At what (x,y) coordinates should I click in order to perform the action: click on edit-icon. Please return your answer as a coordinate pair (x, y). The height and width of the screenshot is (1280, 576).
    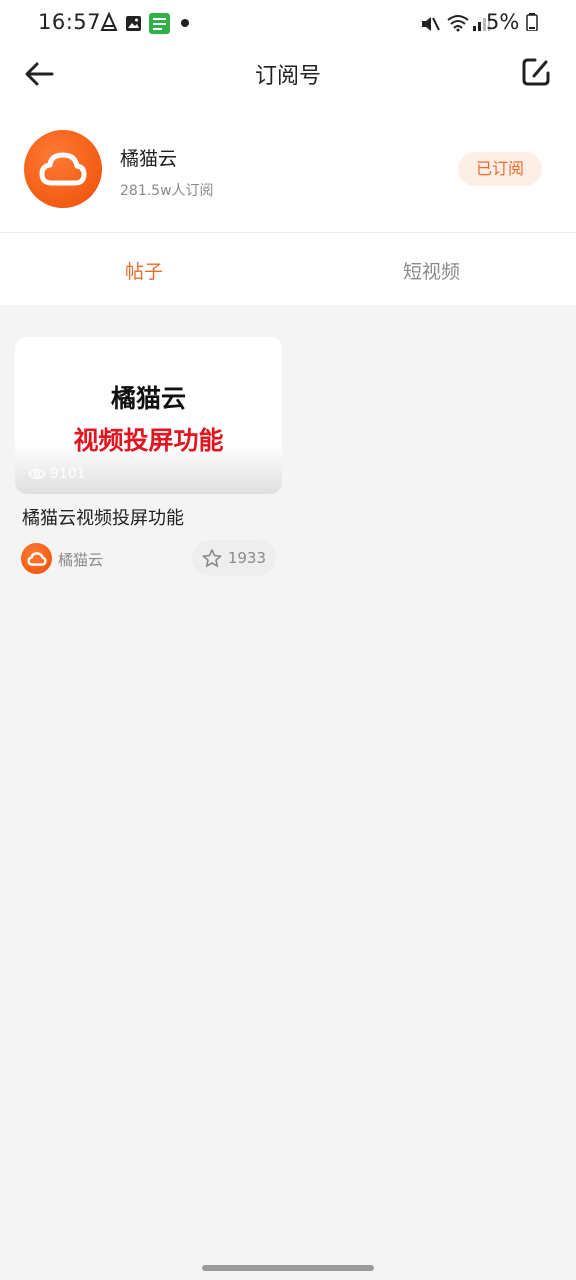
    Looking at the image, I should click on (536, 72).